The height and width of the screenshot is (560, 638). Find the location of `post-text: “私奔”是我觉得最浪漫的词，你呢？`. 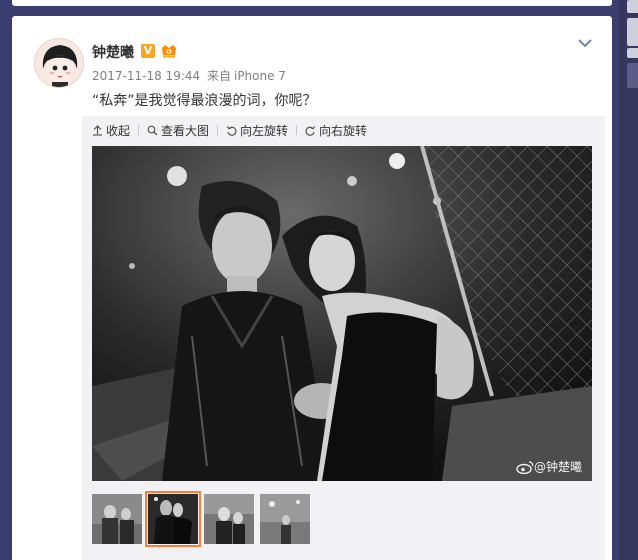

post-text: “私奔”是我觉得最浪漫的词，你呢？ is located at coordinates (204, 101).